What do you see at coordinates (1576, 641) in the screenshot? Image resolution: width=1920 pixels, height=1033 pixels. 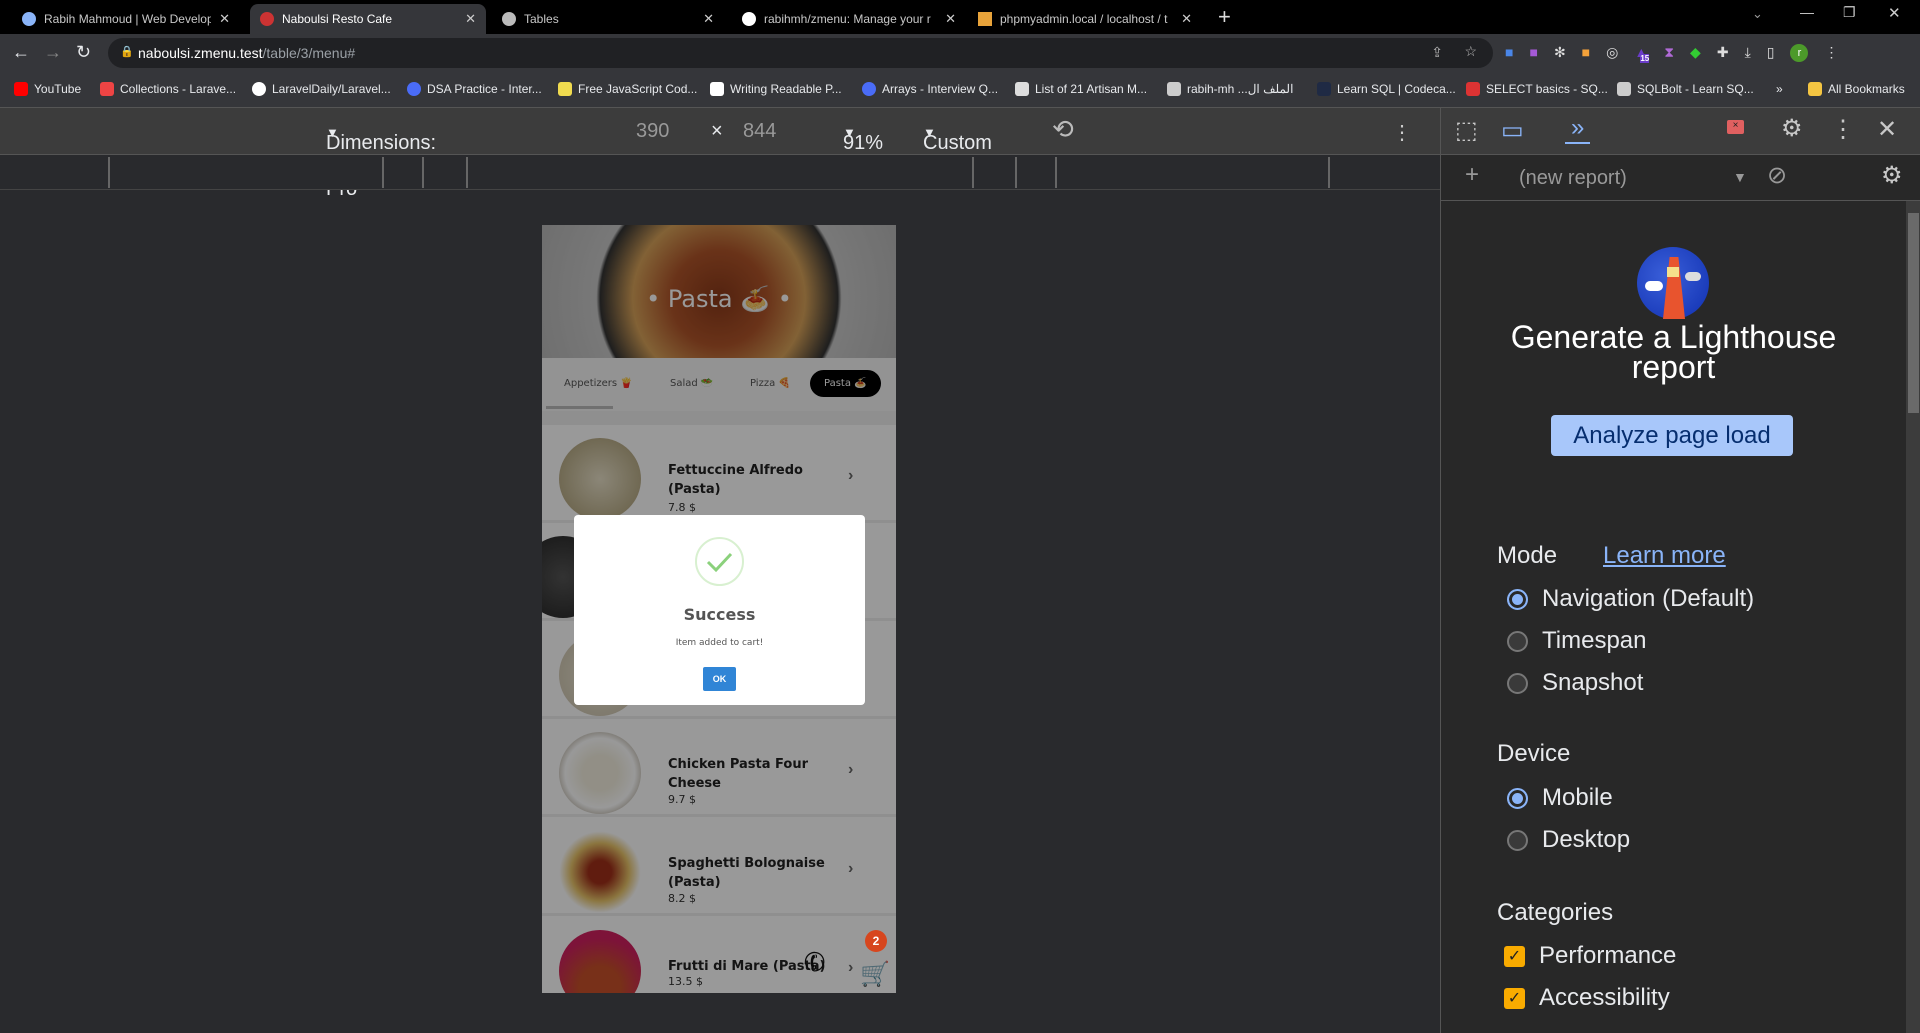 I see `mode-timespan-radio: Timespan` at bounding box center [1576, 641].